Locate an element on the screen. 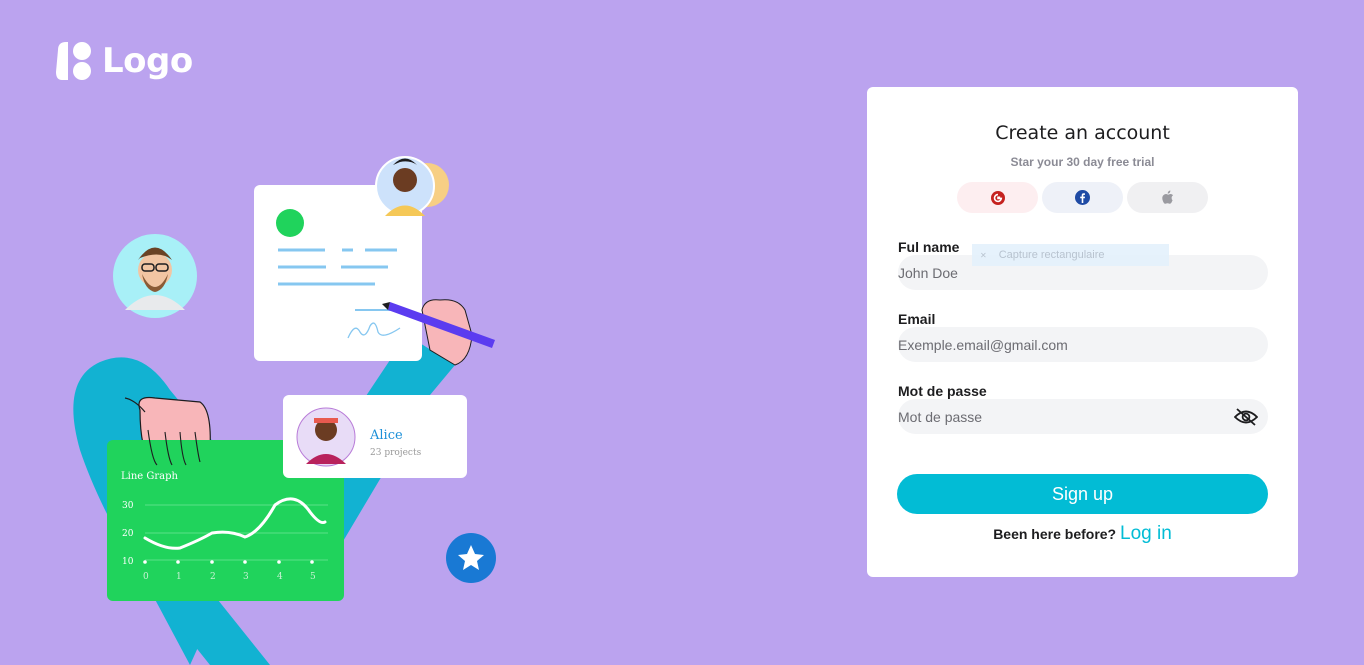 This screenshot has width=1364, height=665. x-tick: 3 is located at coordinates (246, 577).